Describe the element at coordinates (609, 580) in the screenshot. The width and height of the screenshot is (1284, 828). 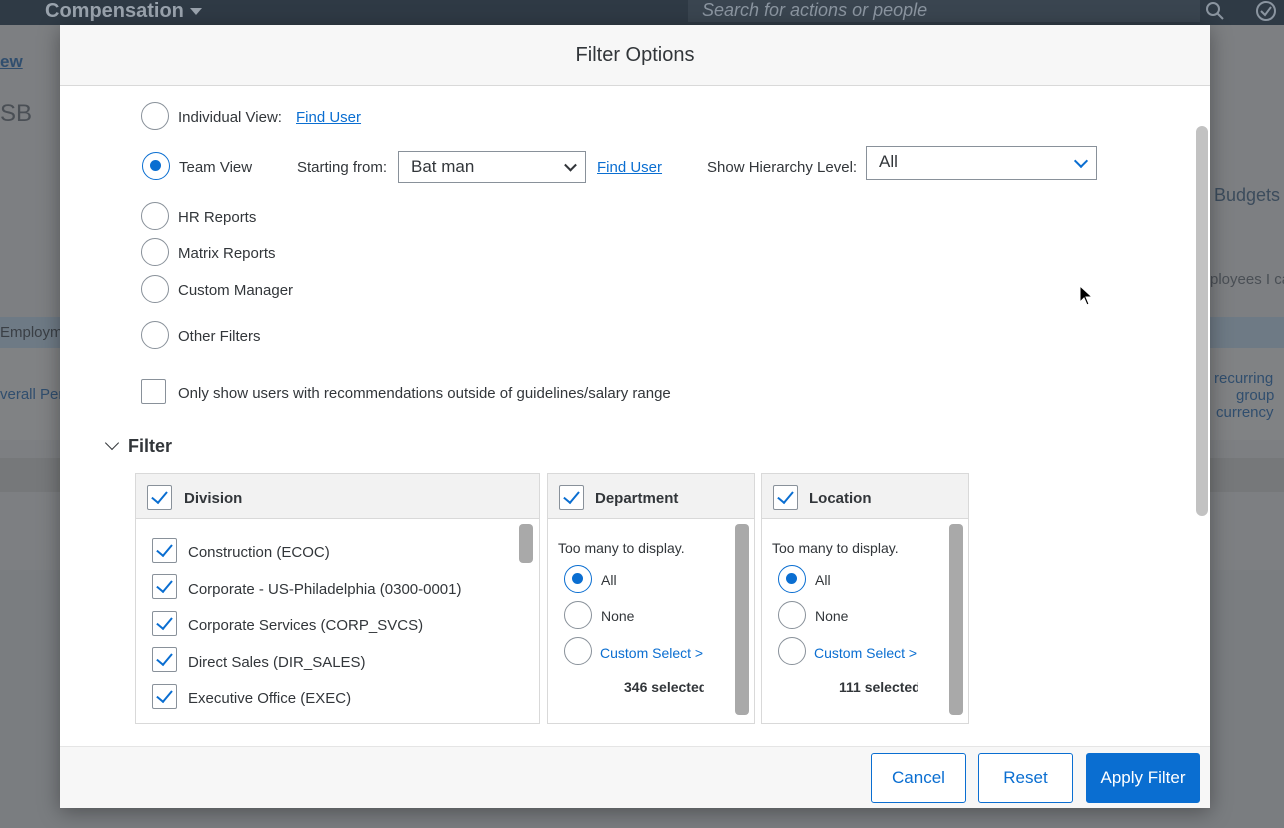
I see `department-all-label: All` at that location.